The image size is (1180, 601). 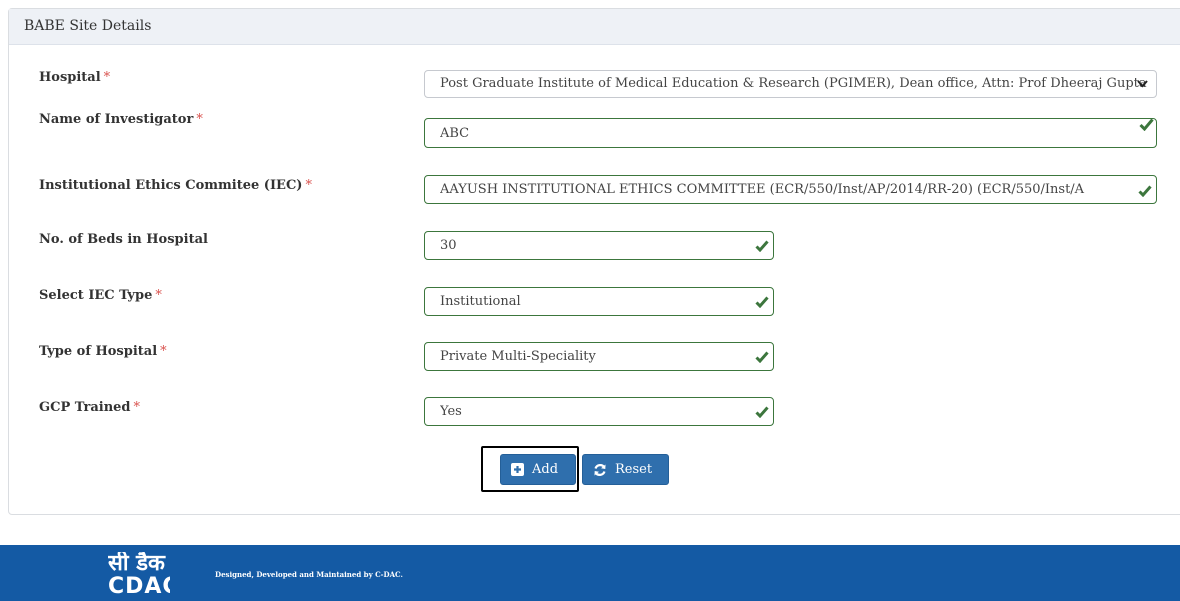 I want to click on iec-type-label: Select IEC Type *, so click(x=100, y=295).